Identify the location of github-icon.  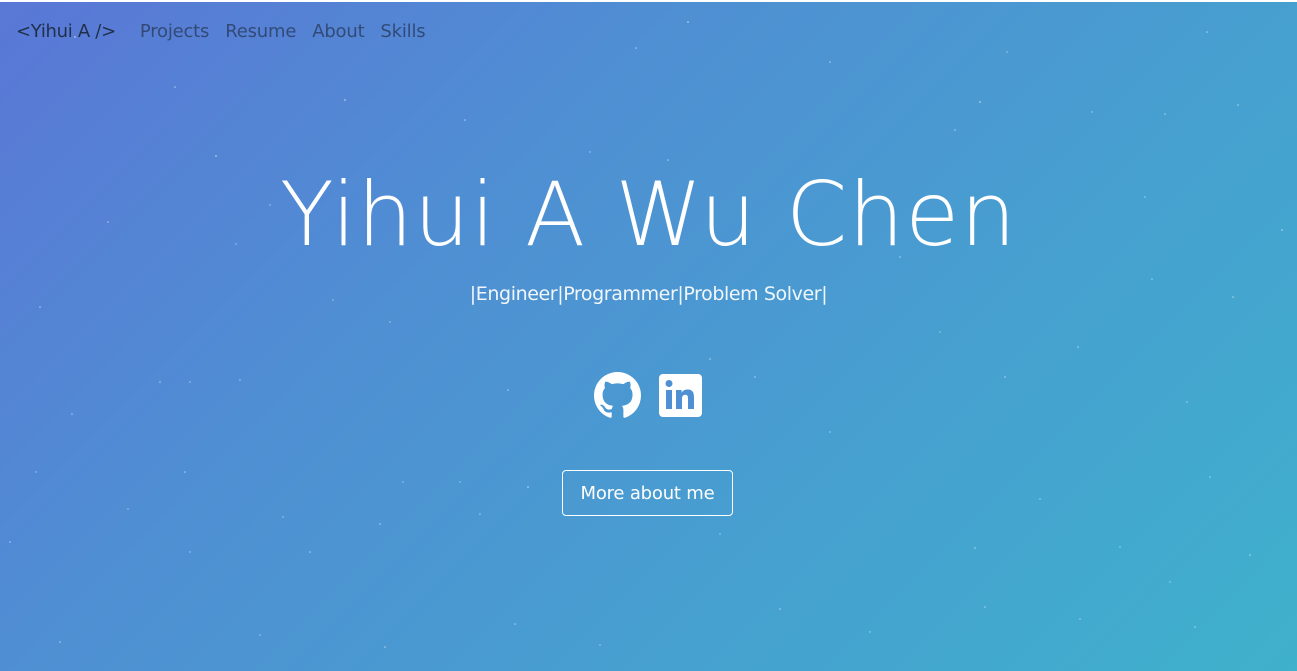
(617, 395).